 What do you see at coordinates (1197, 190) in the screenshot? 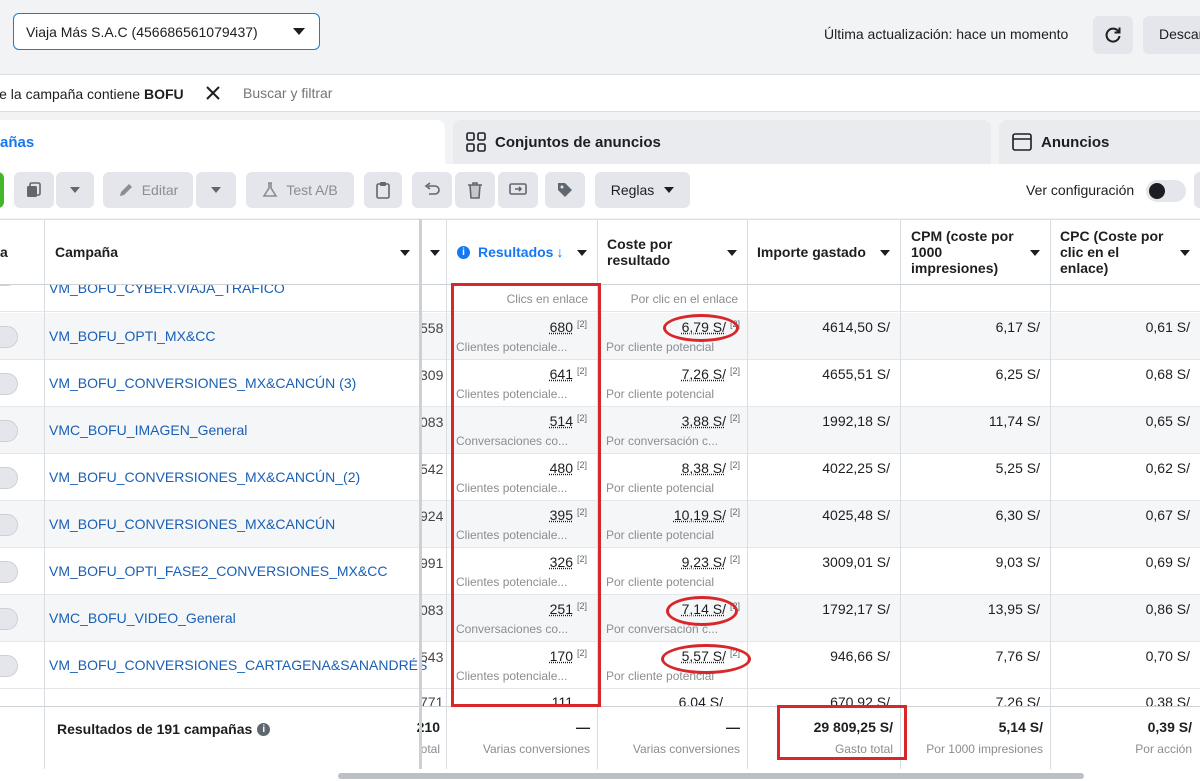
I see `more-button` at bounding box center [1197, 190].